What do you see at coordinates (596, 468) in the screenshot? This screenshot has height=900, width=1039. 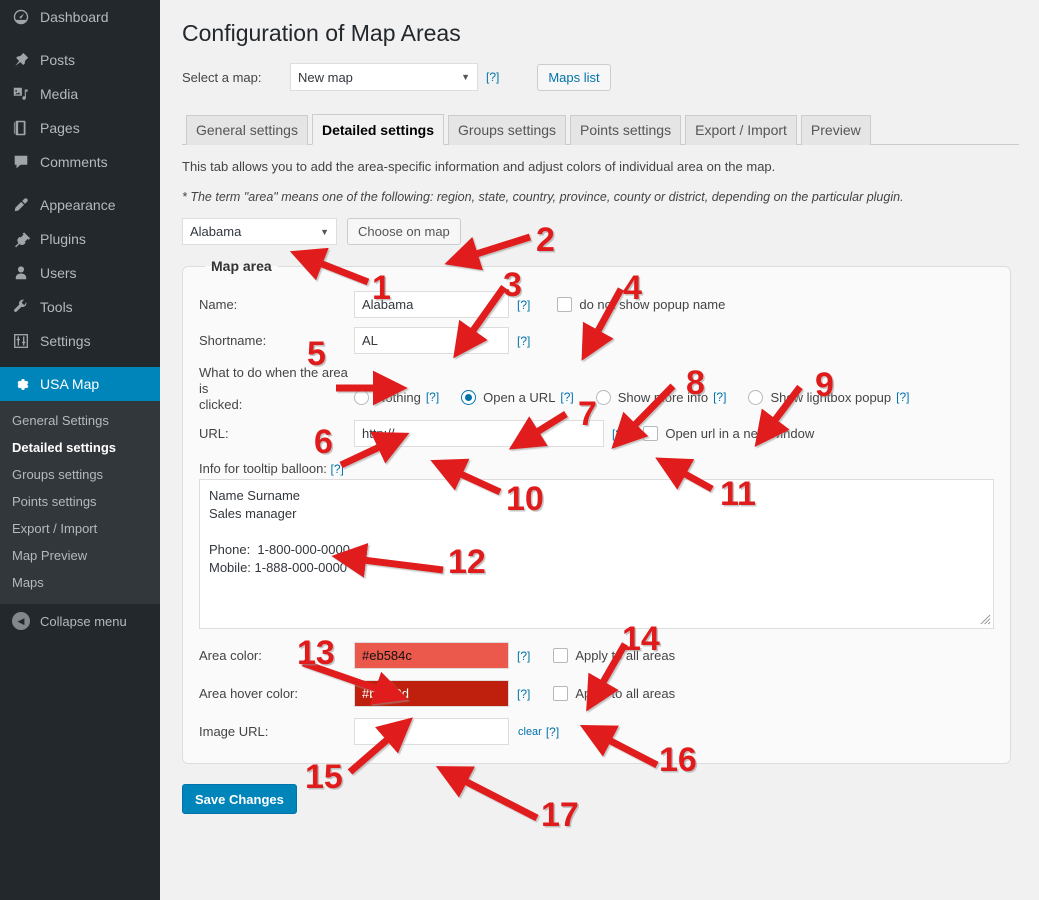 I see `tooltip-label-row: Info for tooltip balloon: [?]` at bounding box center [596, 468].